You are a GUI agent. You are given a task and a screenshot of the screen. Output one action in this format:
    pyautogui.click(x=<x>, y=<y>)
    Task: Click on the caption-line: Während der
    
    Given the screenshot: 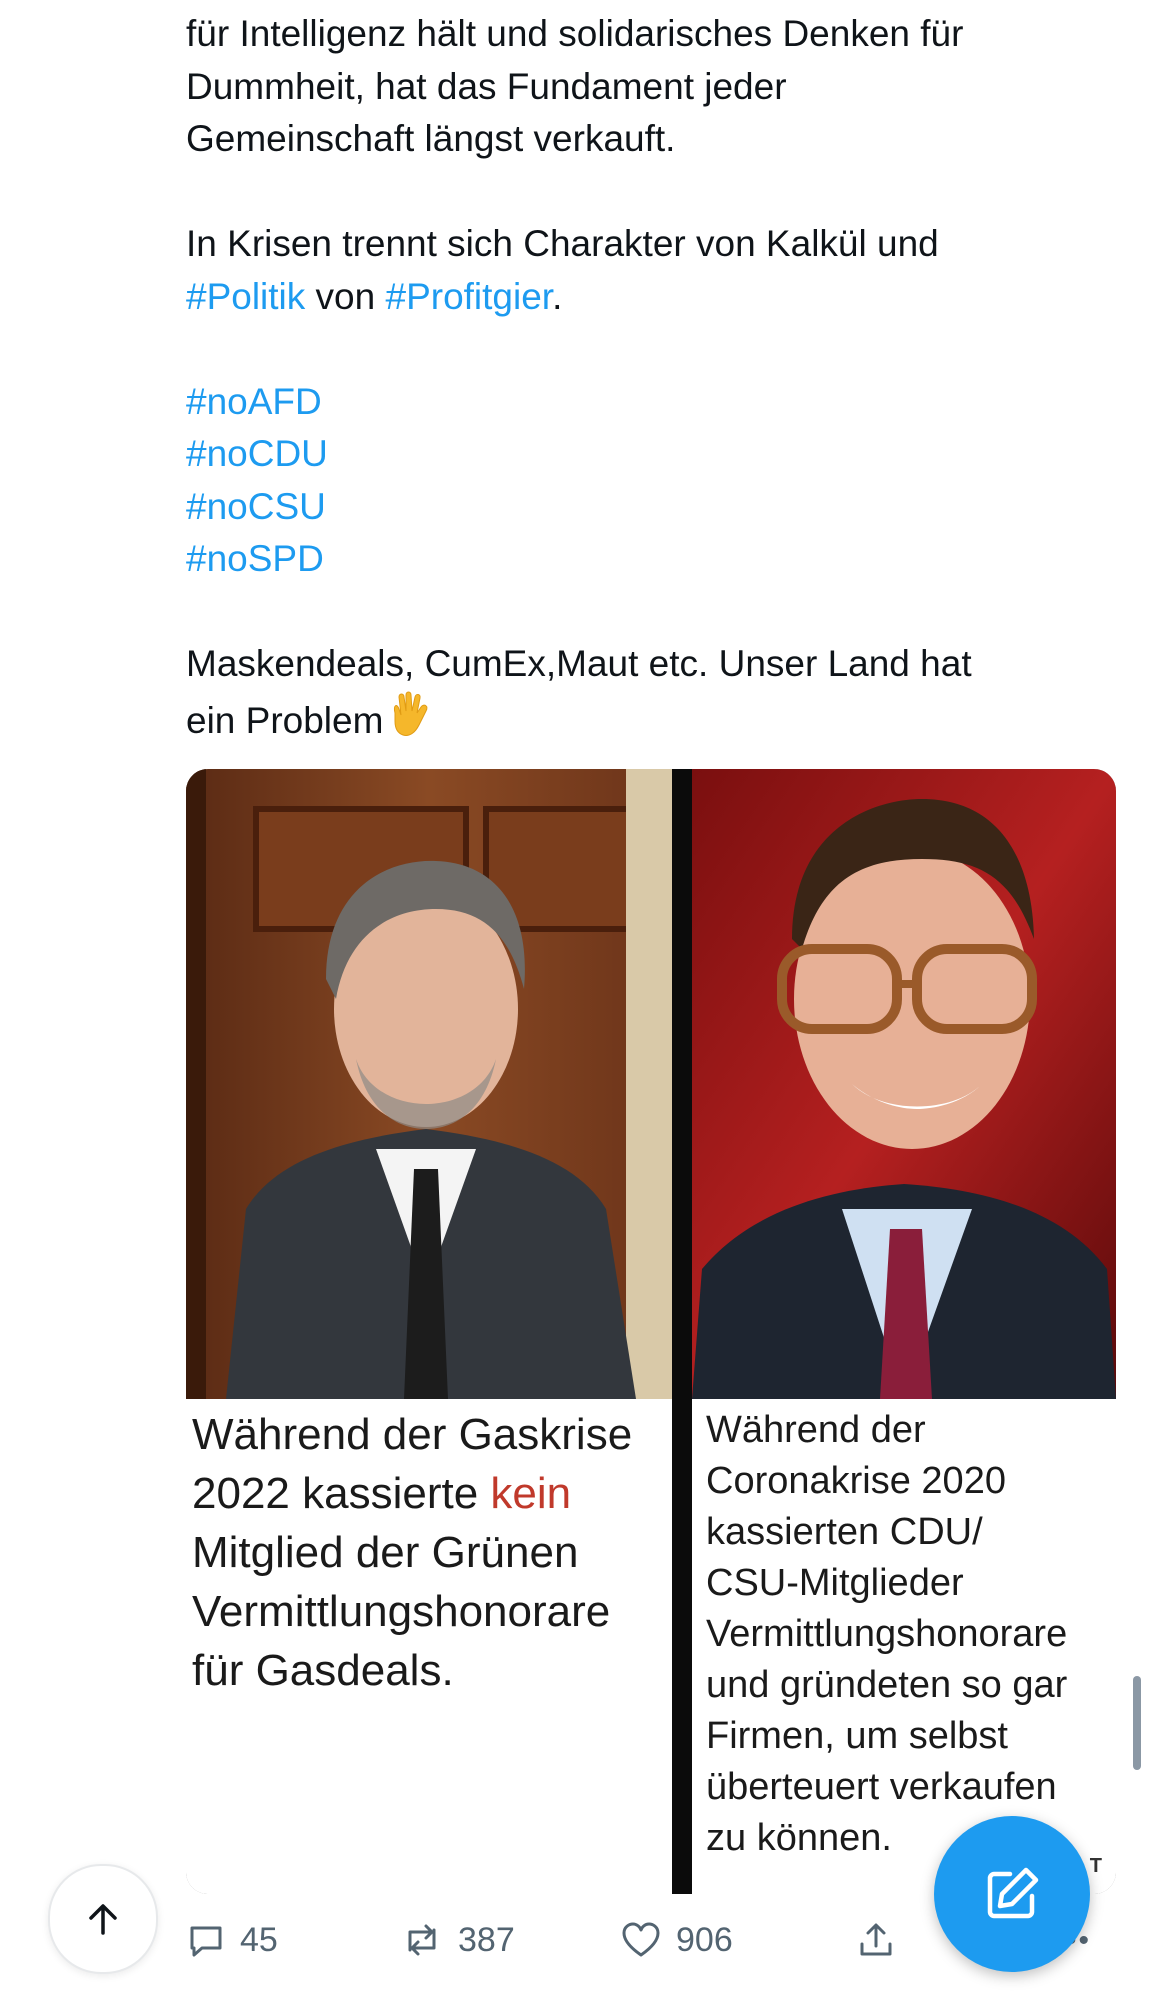 What is the action you would take?
    pyautogui.click(x=816, y=1430)
    